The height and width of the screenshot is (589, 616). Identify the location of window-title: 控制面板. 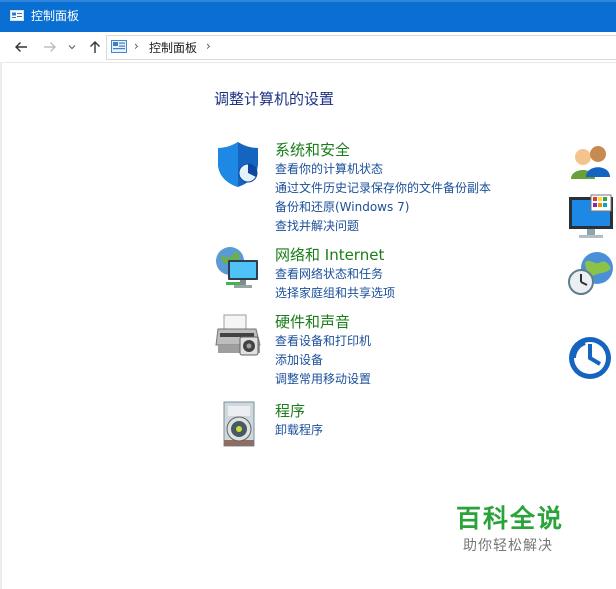
(55, 16).